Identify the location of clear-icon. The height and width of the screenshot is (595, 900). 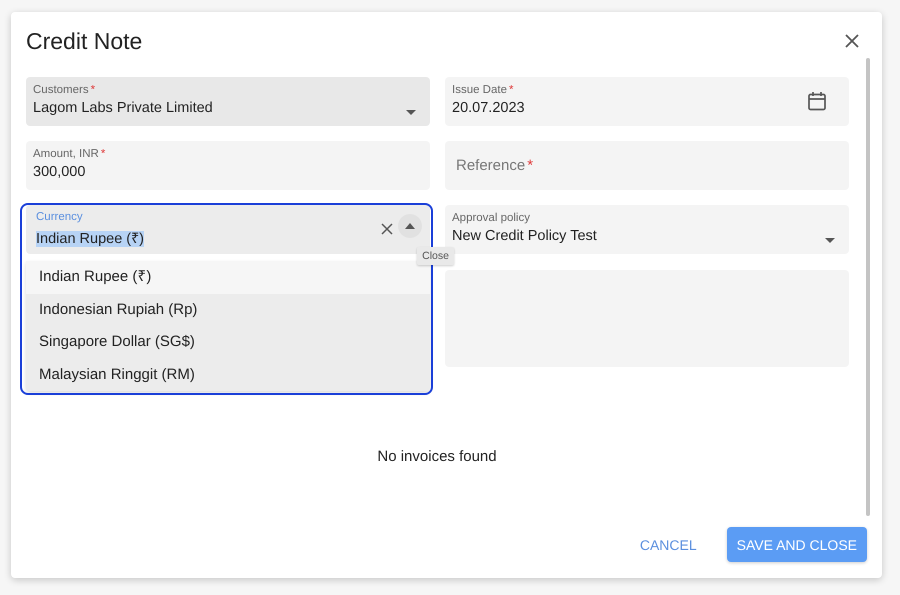
(387, 229).